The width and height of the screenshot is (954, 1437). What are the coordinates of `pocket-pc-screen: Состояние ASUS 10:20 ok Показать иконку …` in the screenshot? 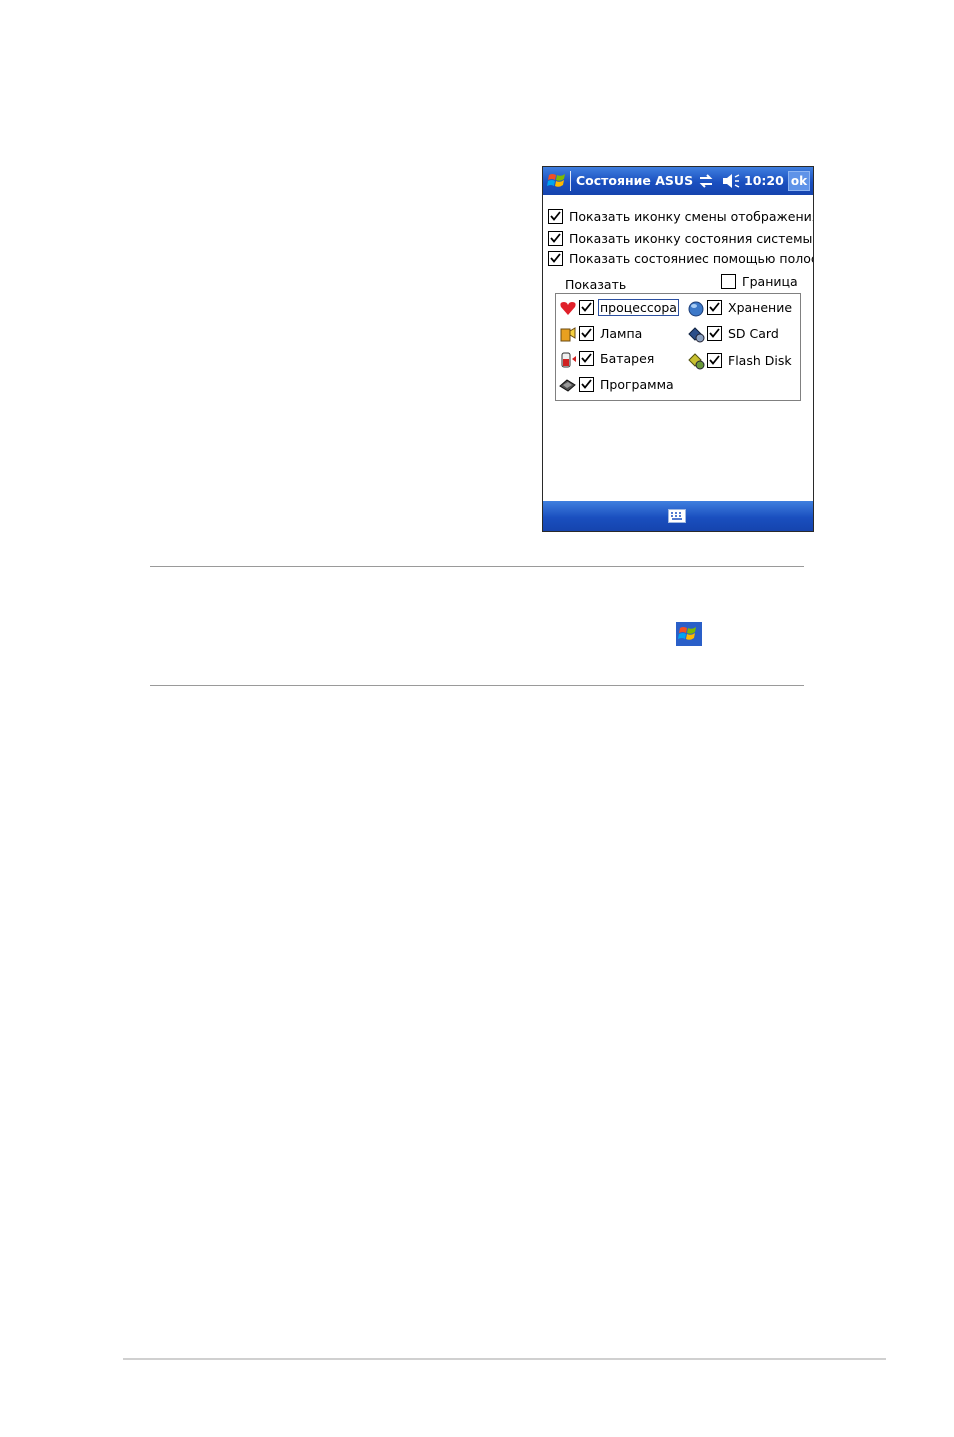 It's located at (678, 349).